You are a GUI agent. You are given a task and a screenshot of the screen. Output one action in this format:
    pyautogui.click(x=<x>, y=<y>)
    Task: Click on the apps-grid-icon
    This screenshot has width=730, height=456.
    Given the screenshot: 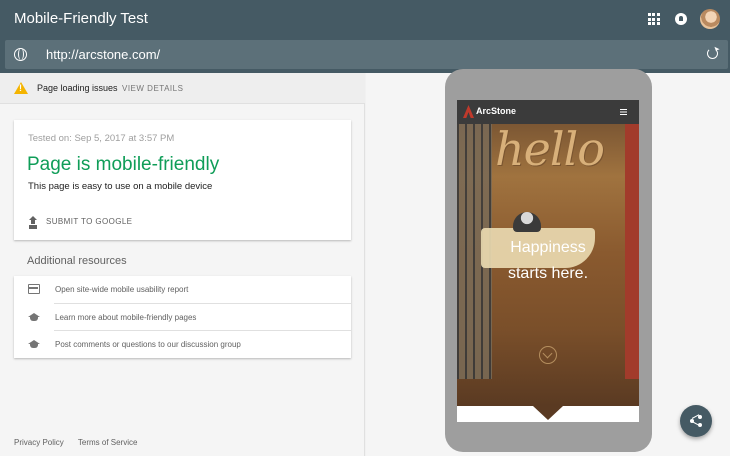 What is the action you would take?
    pyautogui.click(x=653, y=19)
    